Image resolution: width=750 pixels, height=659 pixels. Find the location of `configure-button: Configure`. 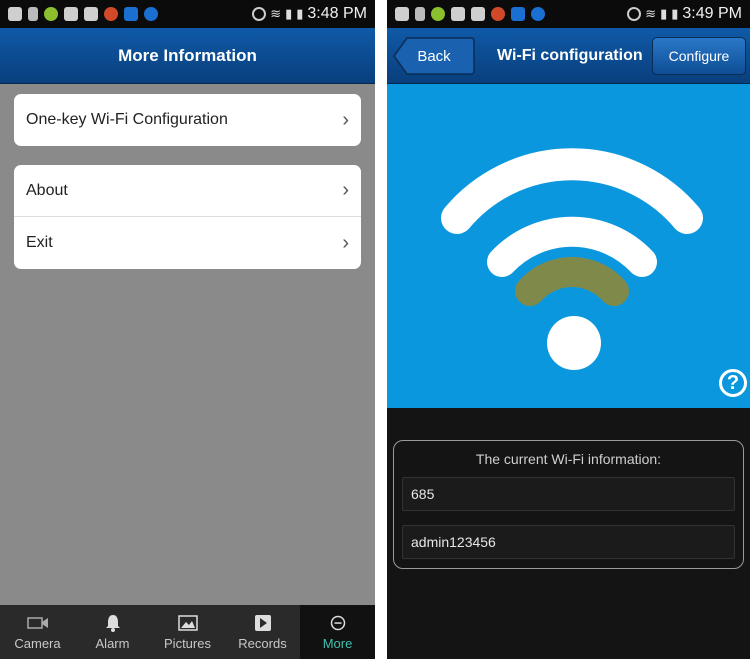

configure-button: Configure is located at coordinates (699, 56).